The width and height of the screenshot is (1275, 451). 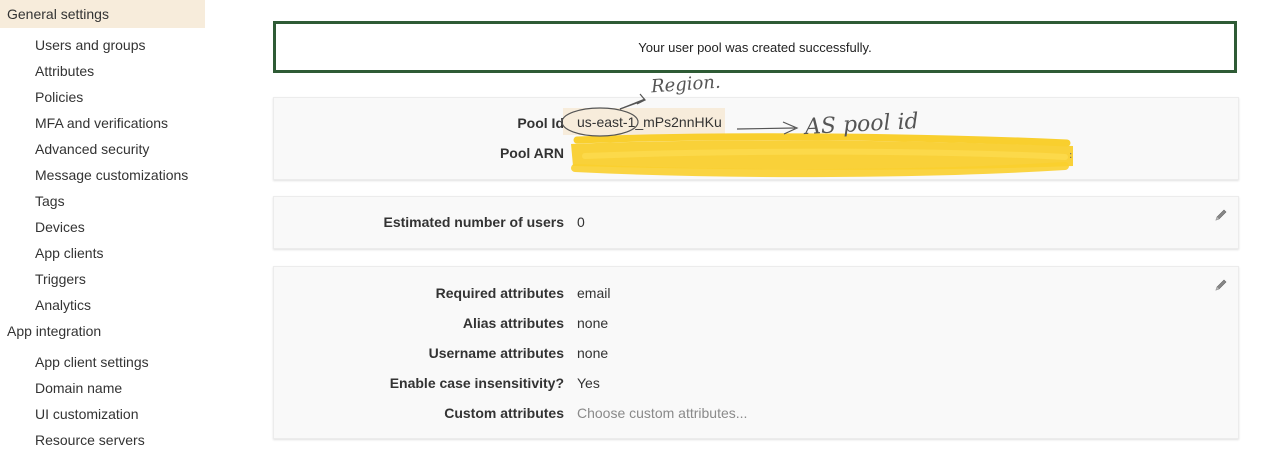 I want to click on users-panel: Estimated number of users 0, so click(x=756, y=222).